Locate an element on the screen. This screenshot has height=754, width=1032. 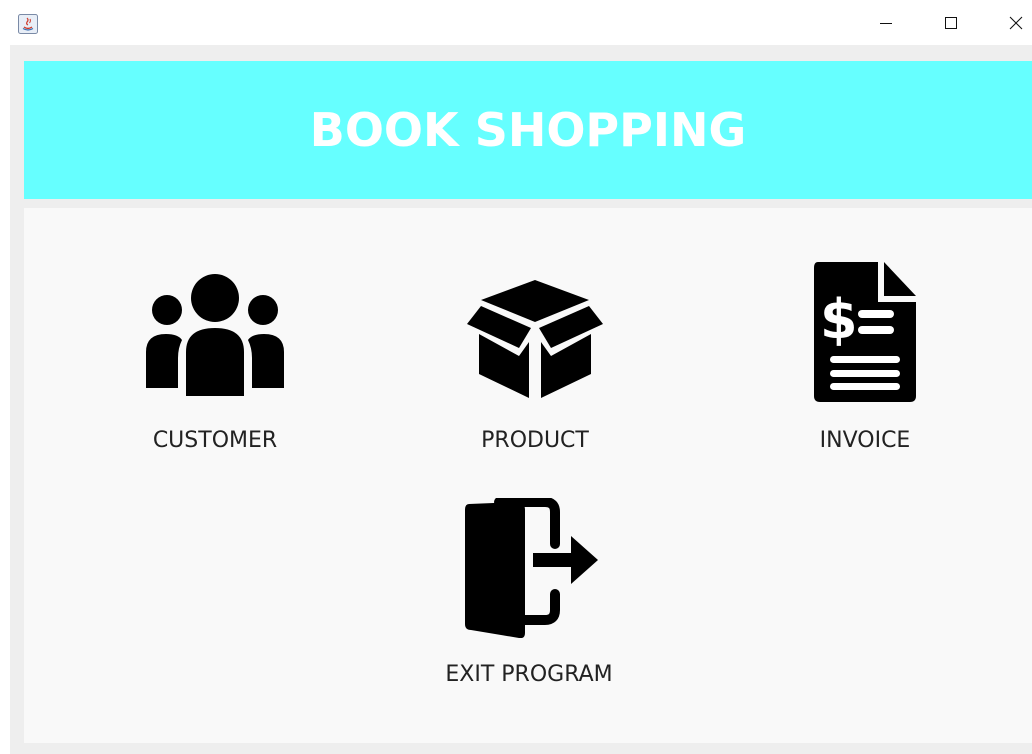
exit-program-button: EXIT PROGRAM is located at coordinates (529, 598).